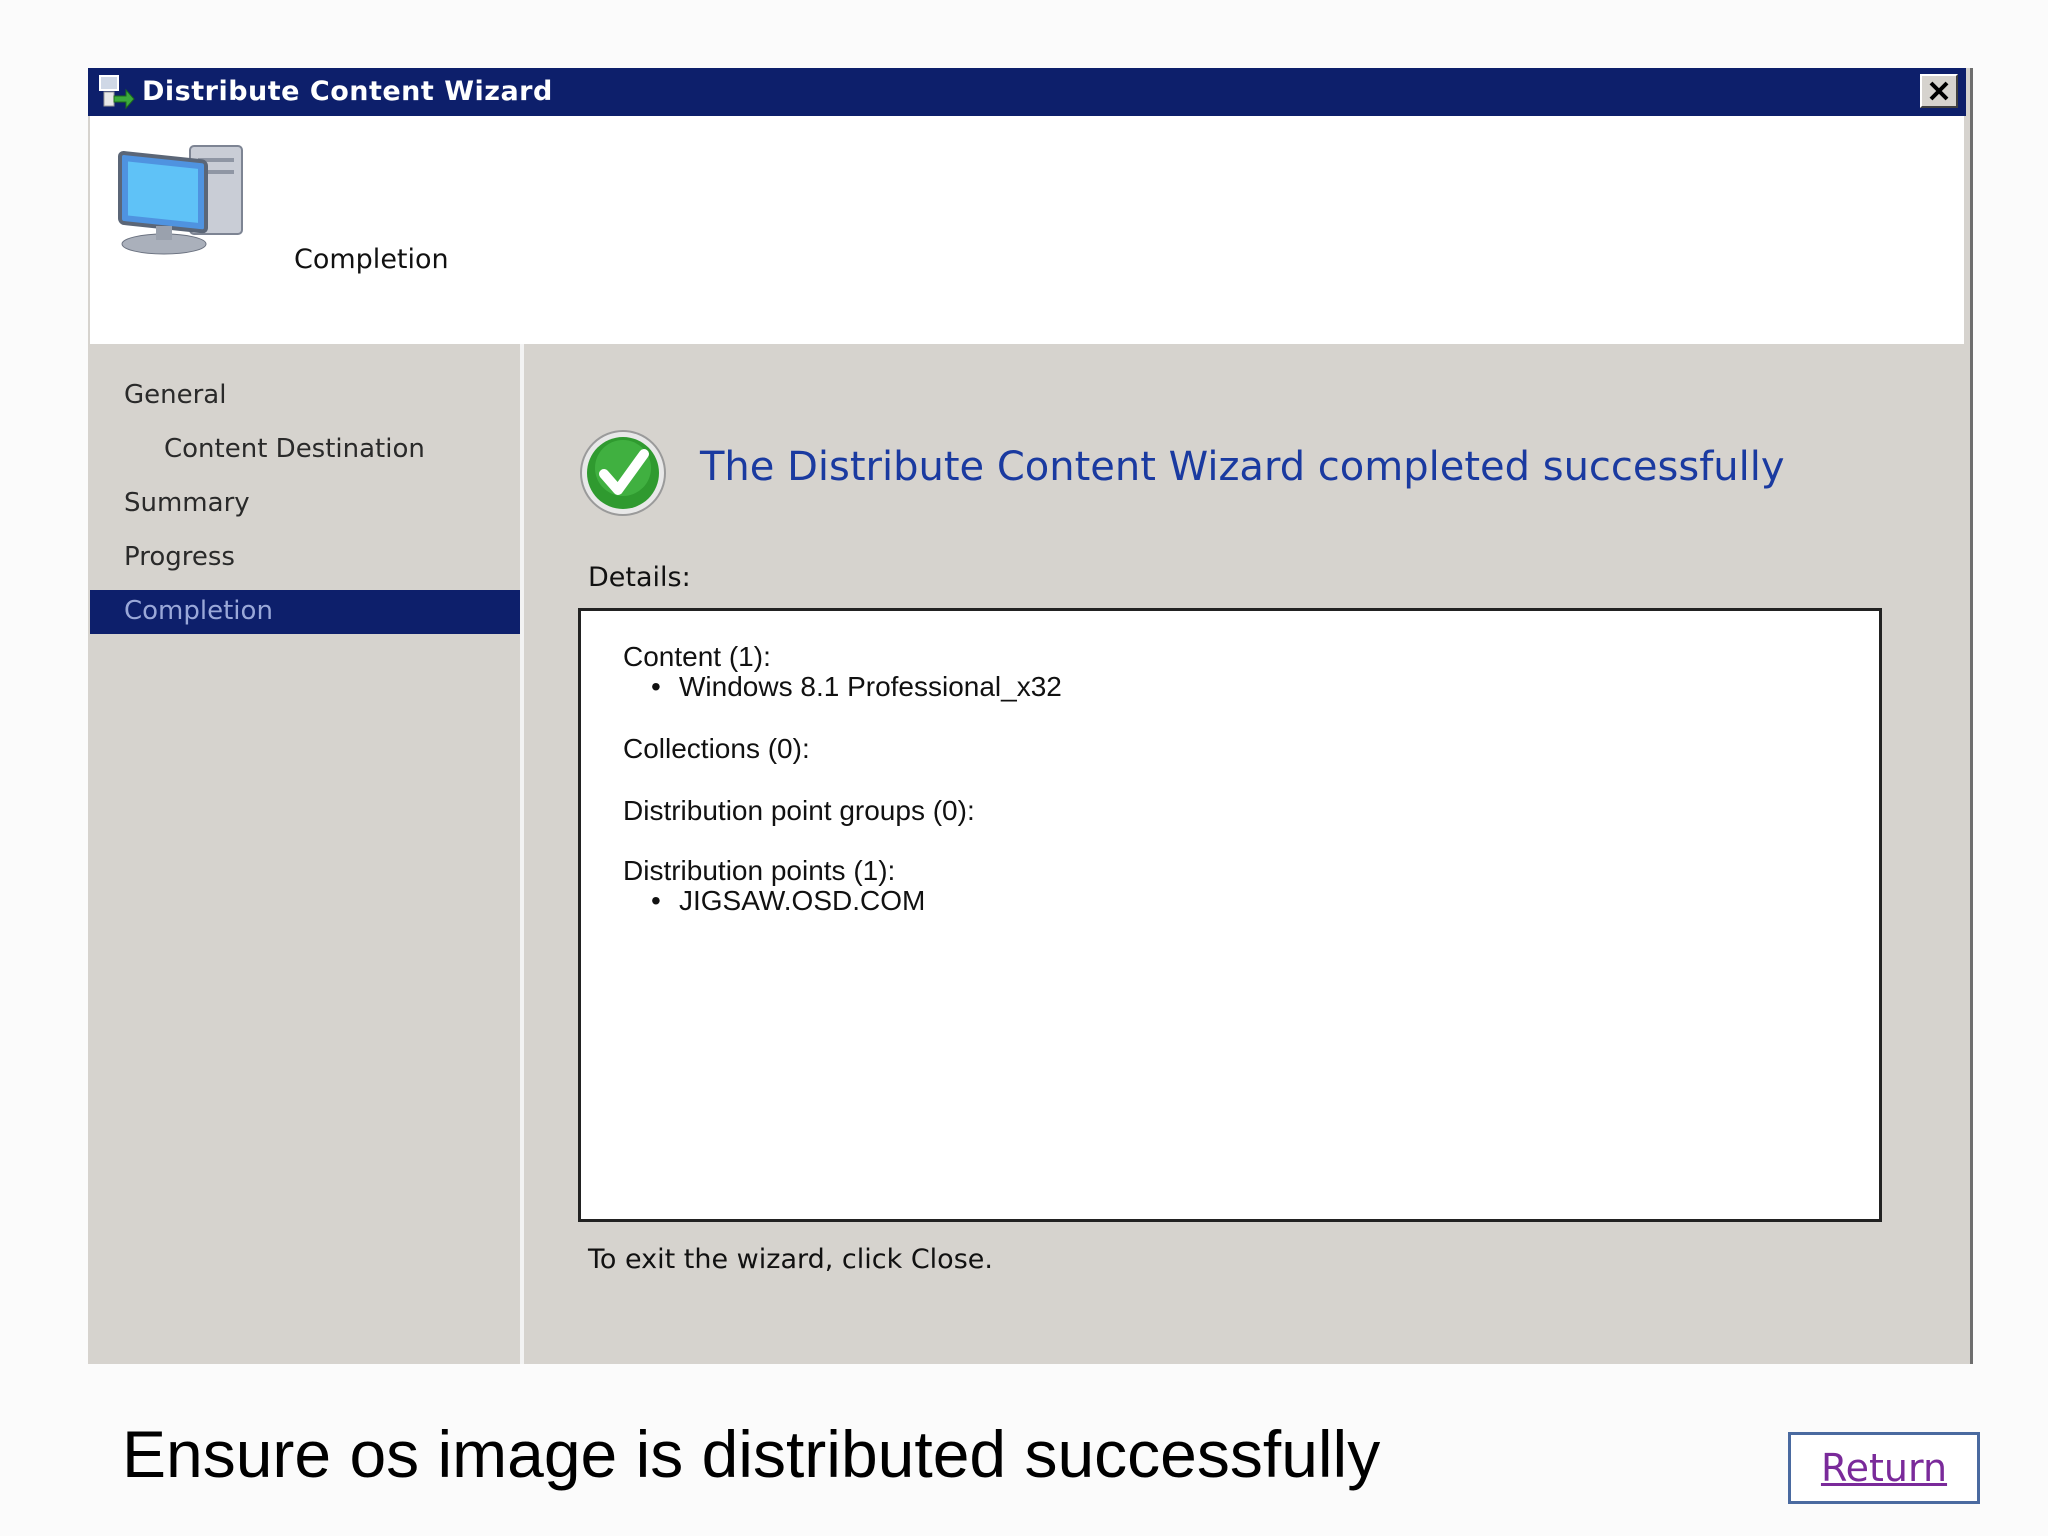 This screenshot has height=1536, width=2048. Describe the element at coordinates (799, 810) in the screenshot. I see `dp-groups-header: Distribution point groups (0):` at that location.